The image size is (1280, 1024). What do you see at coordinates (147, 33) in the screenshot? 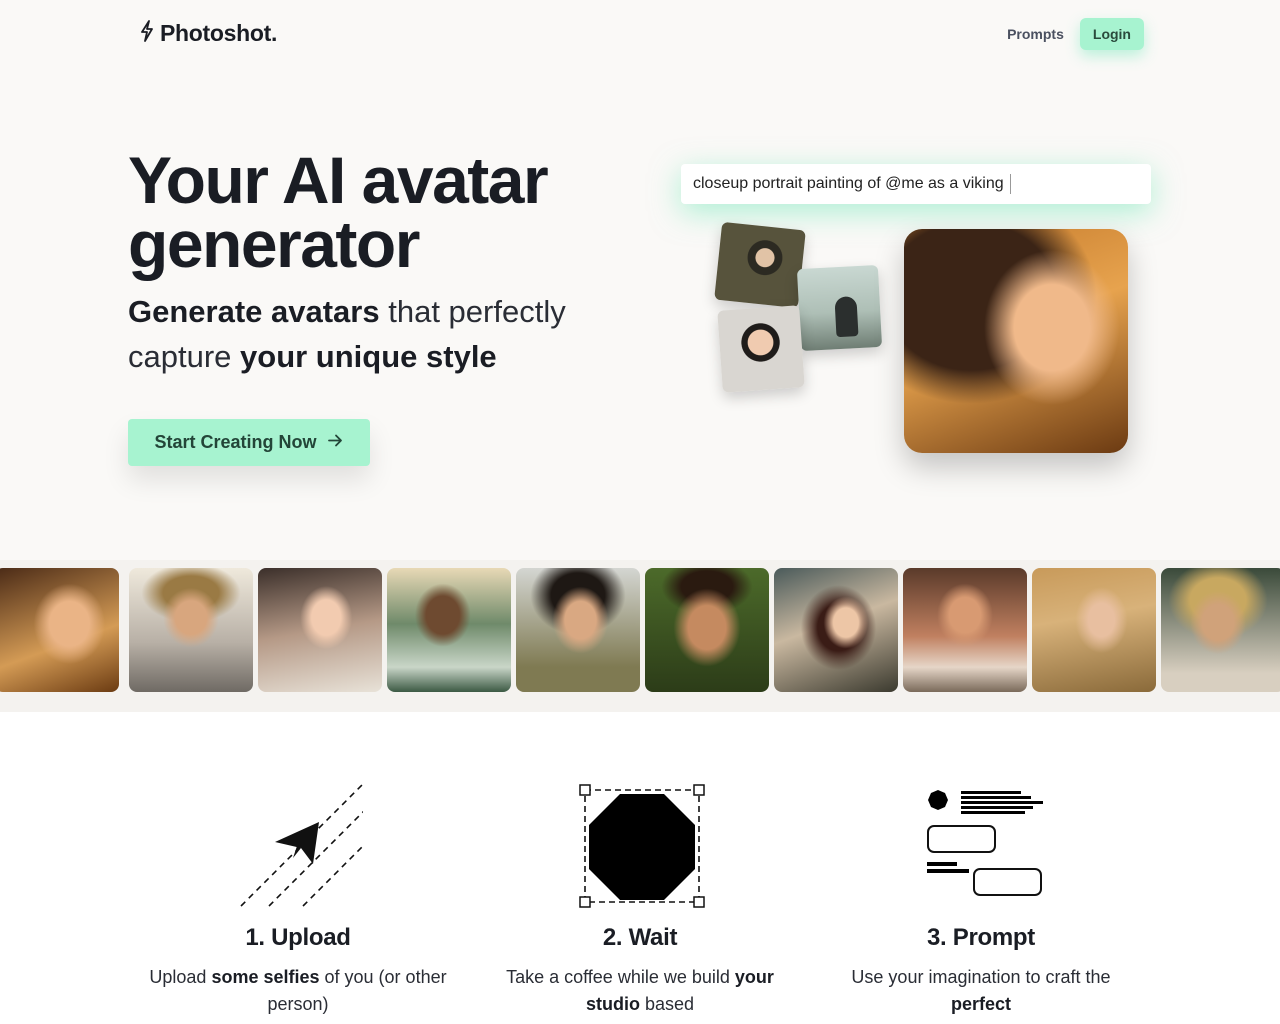
I see `bolt-icon` at bounding box center [147, 33].